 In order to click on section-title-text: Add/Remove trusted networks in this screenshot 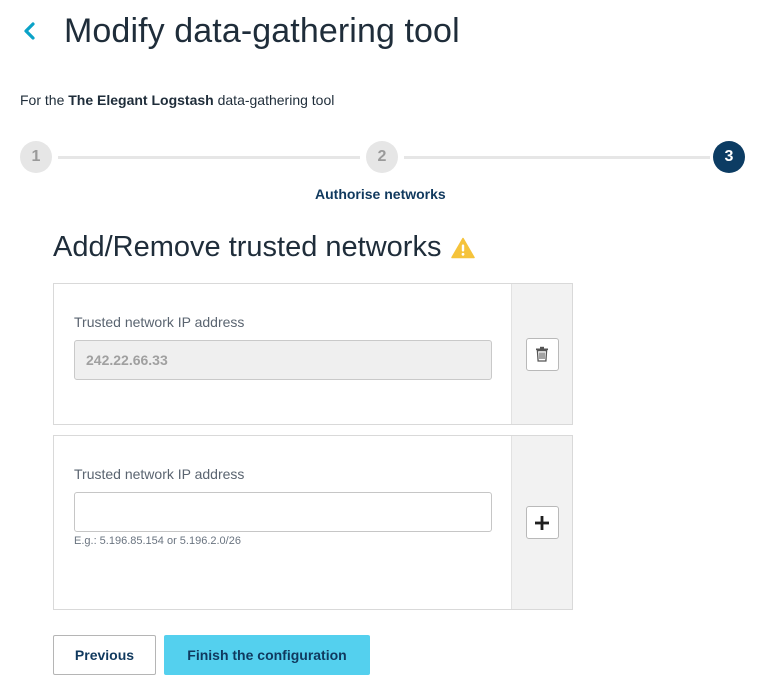, I will do `click(247, 247)`.